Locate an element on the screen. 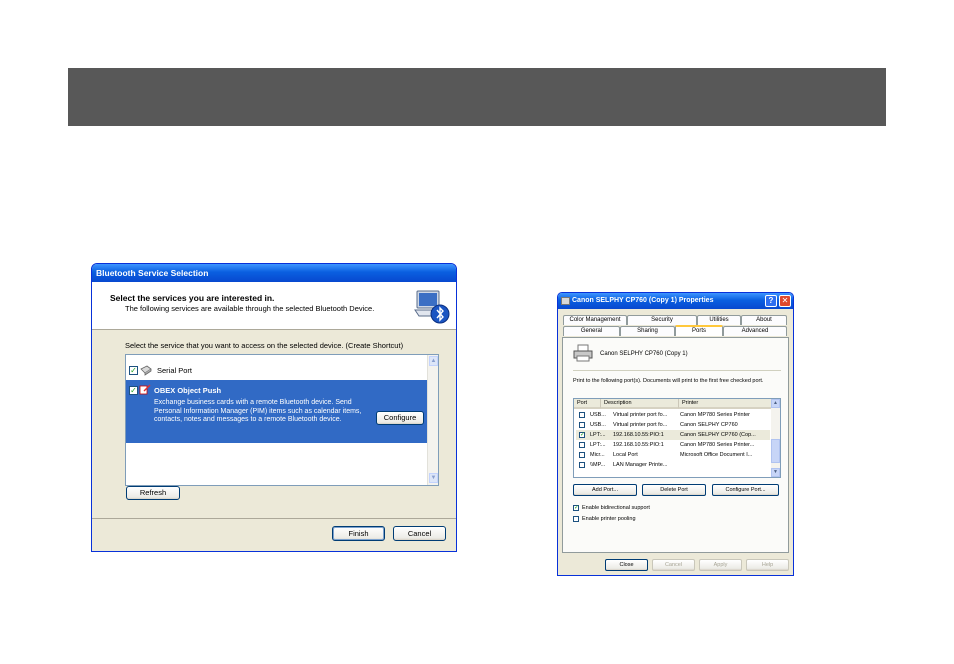  serial-port-checkbox: ✓ is located at coordinates (133, 370).